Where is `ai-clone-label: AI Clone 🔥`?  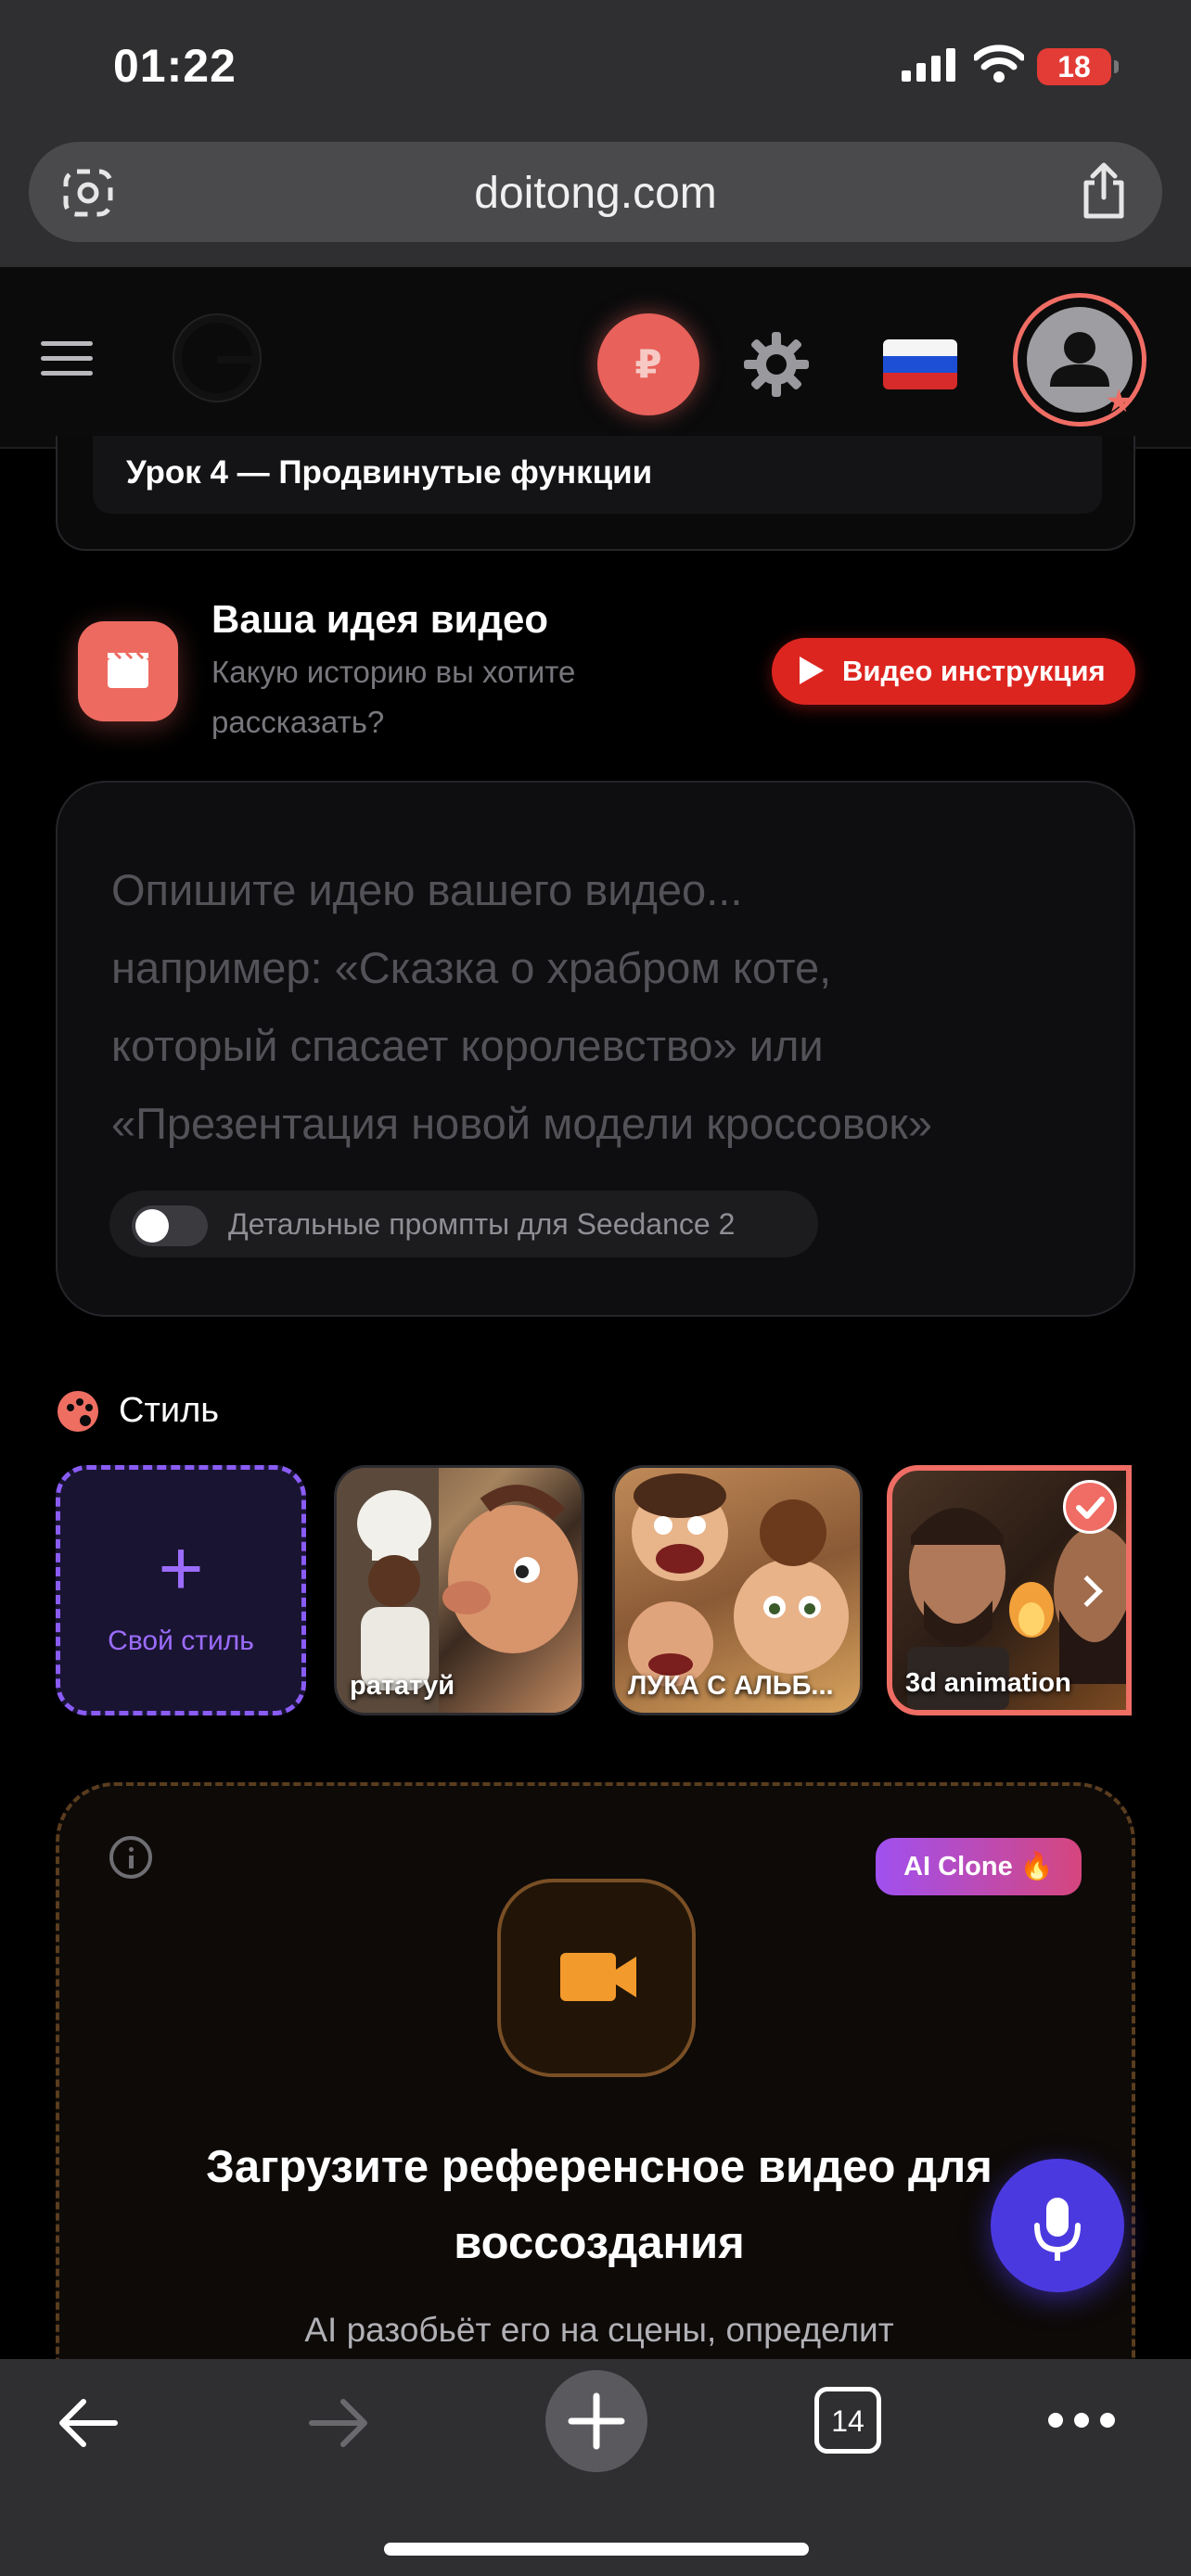 ai-clone-label: AI Clone 🔥 is located at coordinates (978, 1867).